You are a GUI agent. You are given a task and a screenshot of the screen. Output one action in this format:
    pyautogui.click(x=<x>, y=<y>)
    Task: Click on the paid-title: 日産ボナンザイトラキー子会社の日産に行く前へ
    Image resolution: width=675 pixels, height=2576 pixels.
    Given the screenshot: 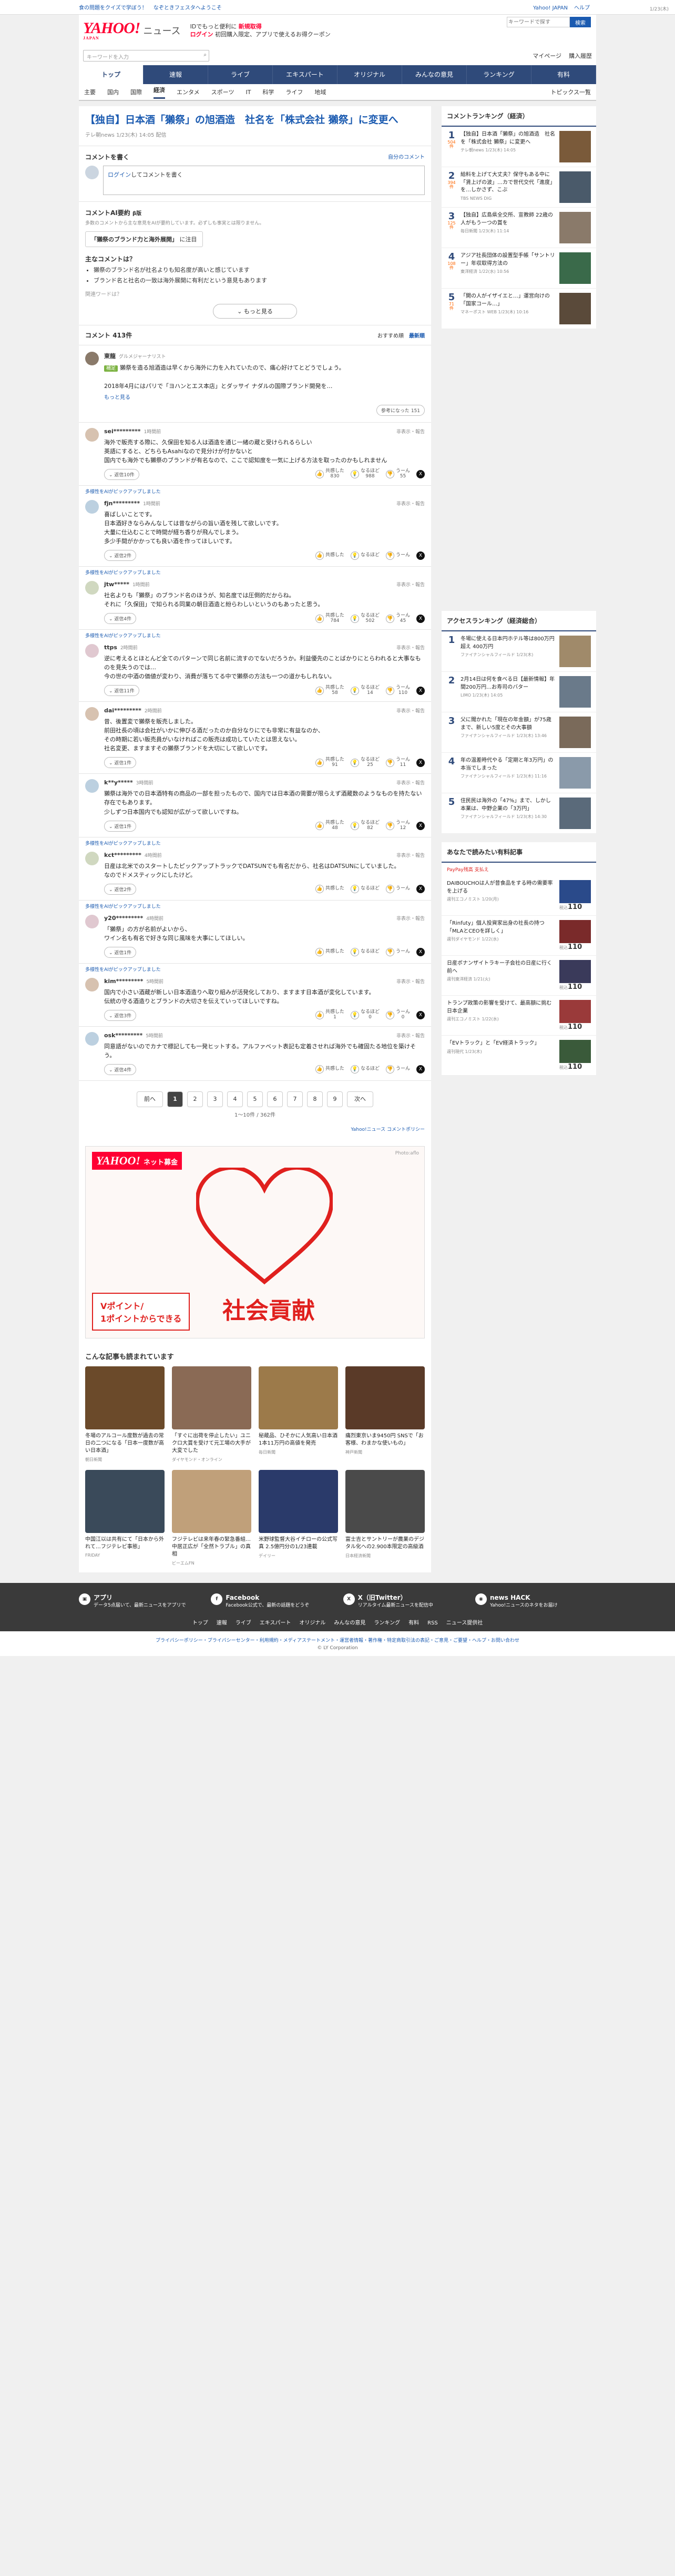 What is the action you would take?
    pyautogui.click(x=501, y=967)
    